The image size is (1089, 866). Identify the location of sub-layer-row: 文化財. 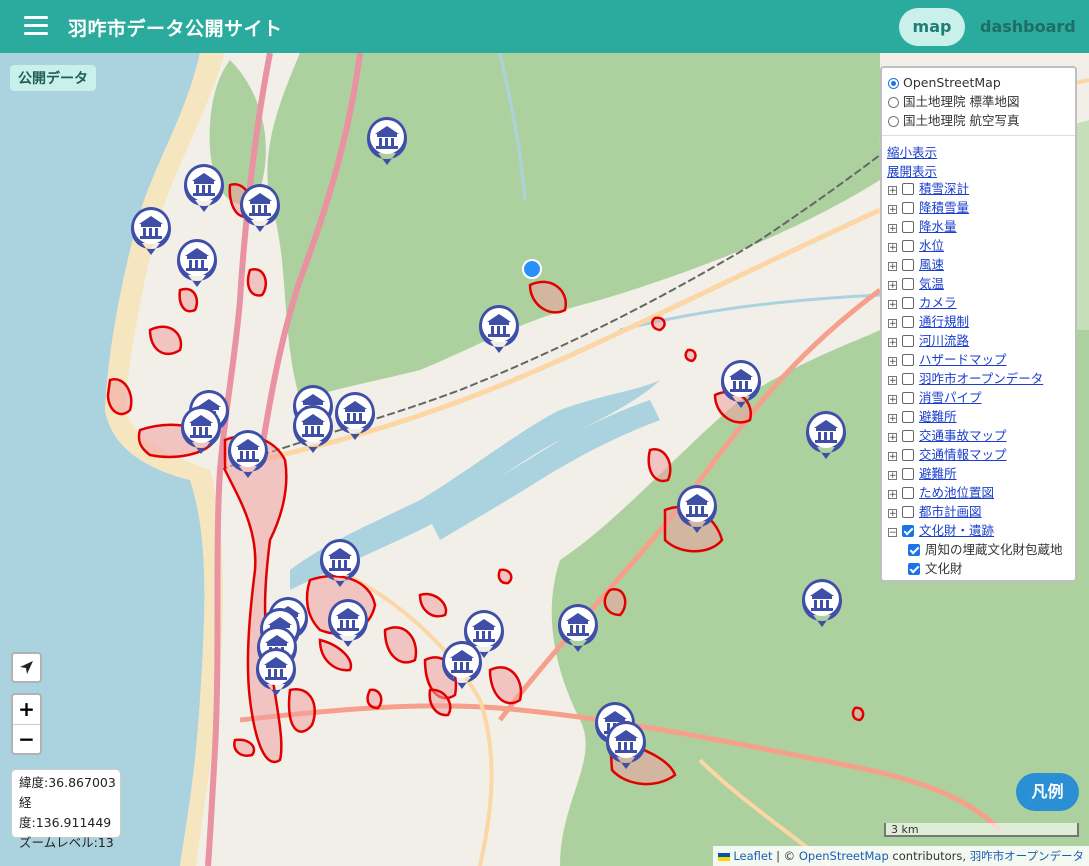
(935, 569).